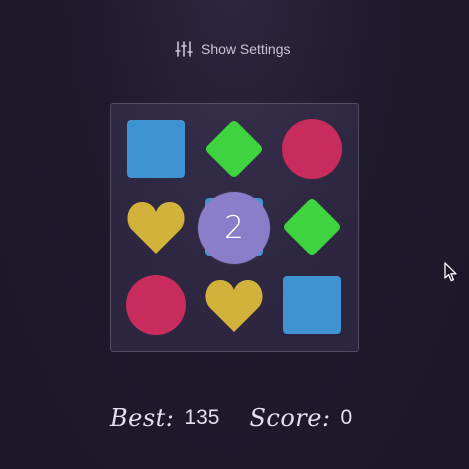  What do you see at coordinates (451, 272) in the screenshot?
I see `mouse-cursor-icon` at bounding box center [451, 272].